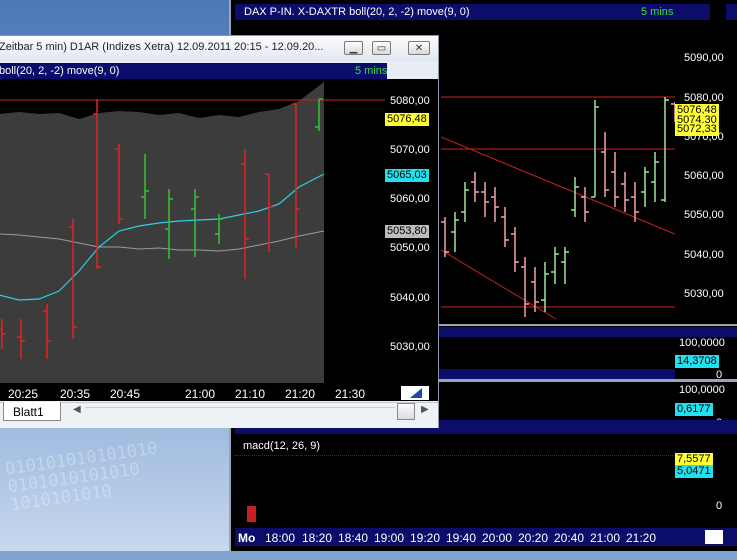 The height and width of the screenshot is (560, 737). I want to click on back-chart-interval: 5 mins, so click(657, 12).